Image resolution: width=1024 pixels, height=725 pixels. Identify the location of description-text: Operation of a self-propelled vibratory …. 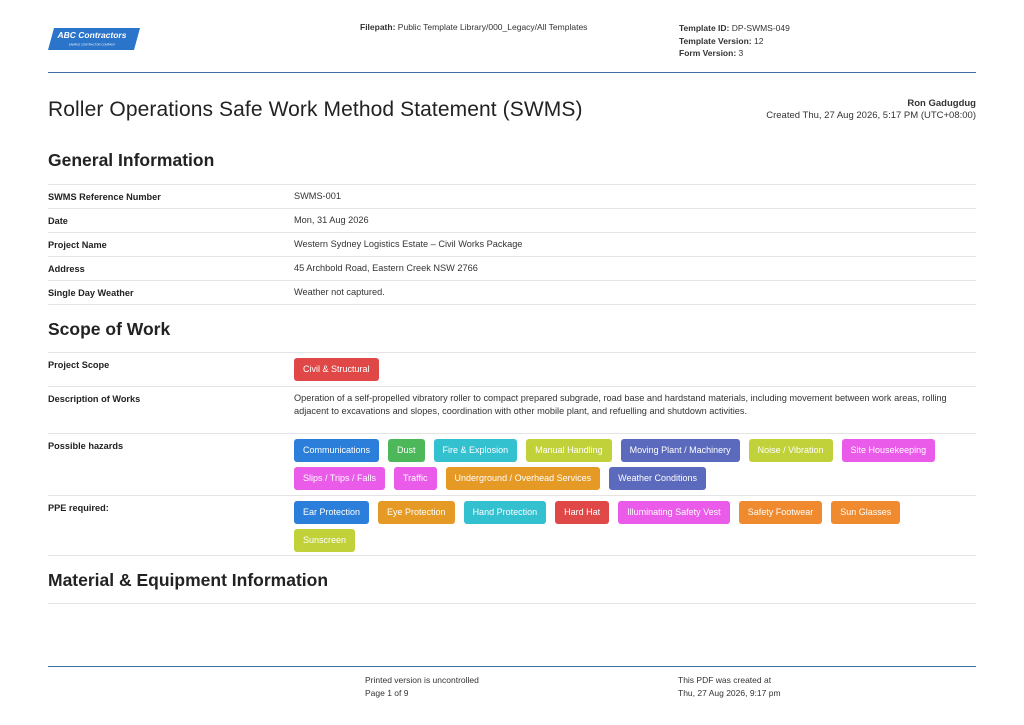
(620, 404).